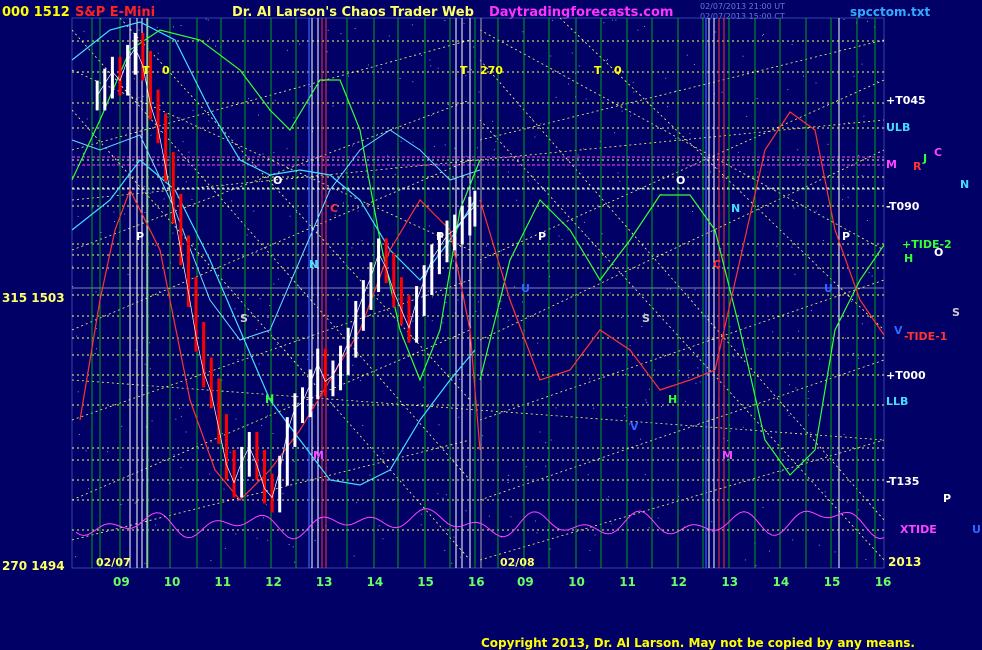  I want to click on y-label-1494: 270 1494, so click(33, 566).